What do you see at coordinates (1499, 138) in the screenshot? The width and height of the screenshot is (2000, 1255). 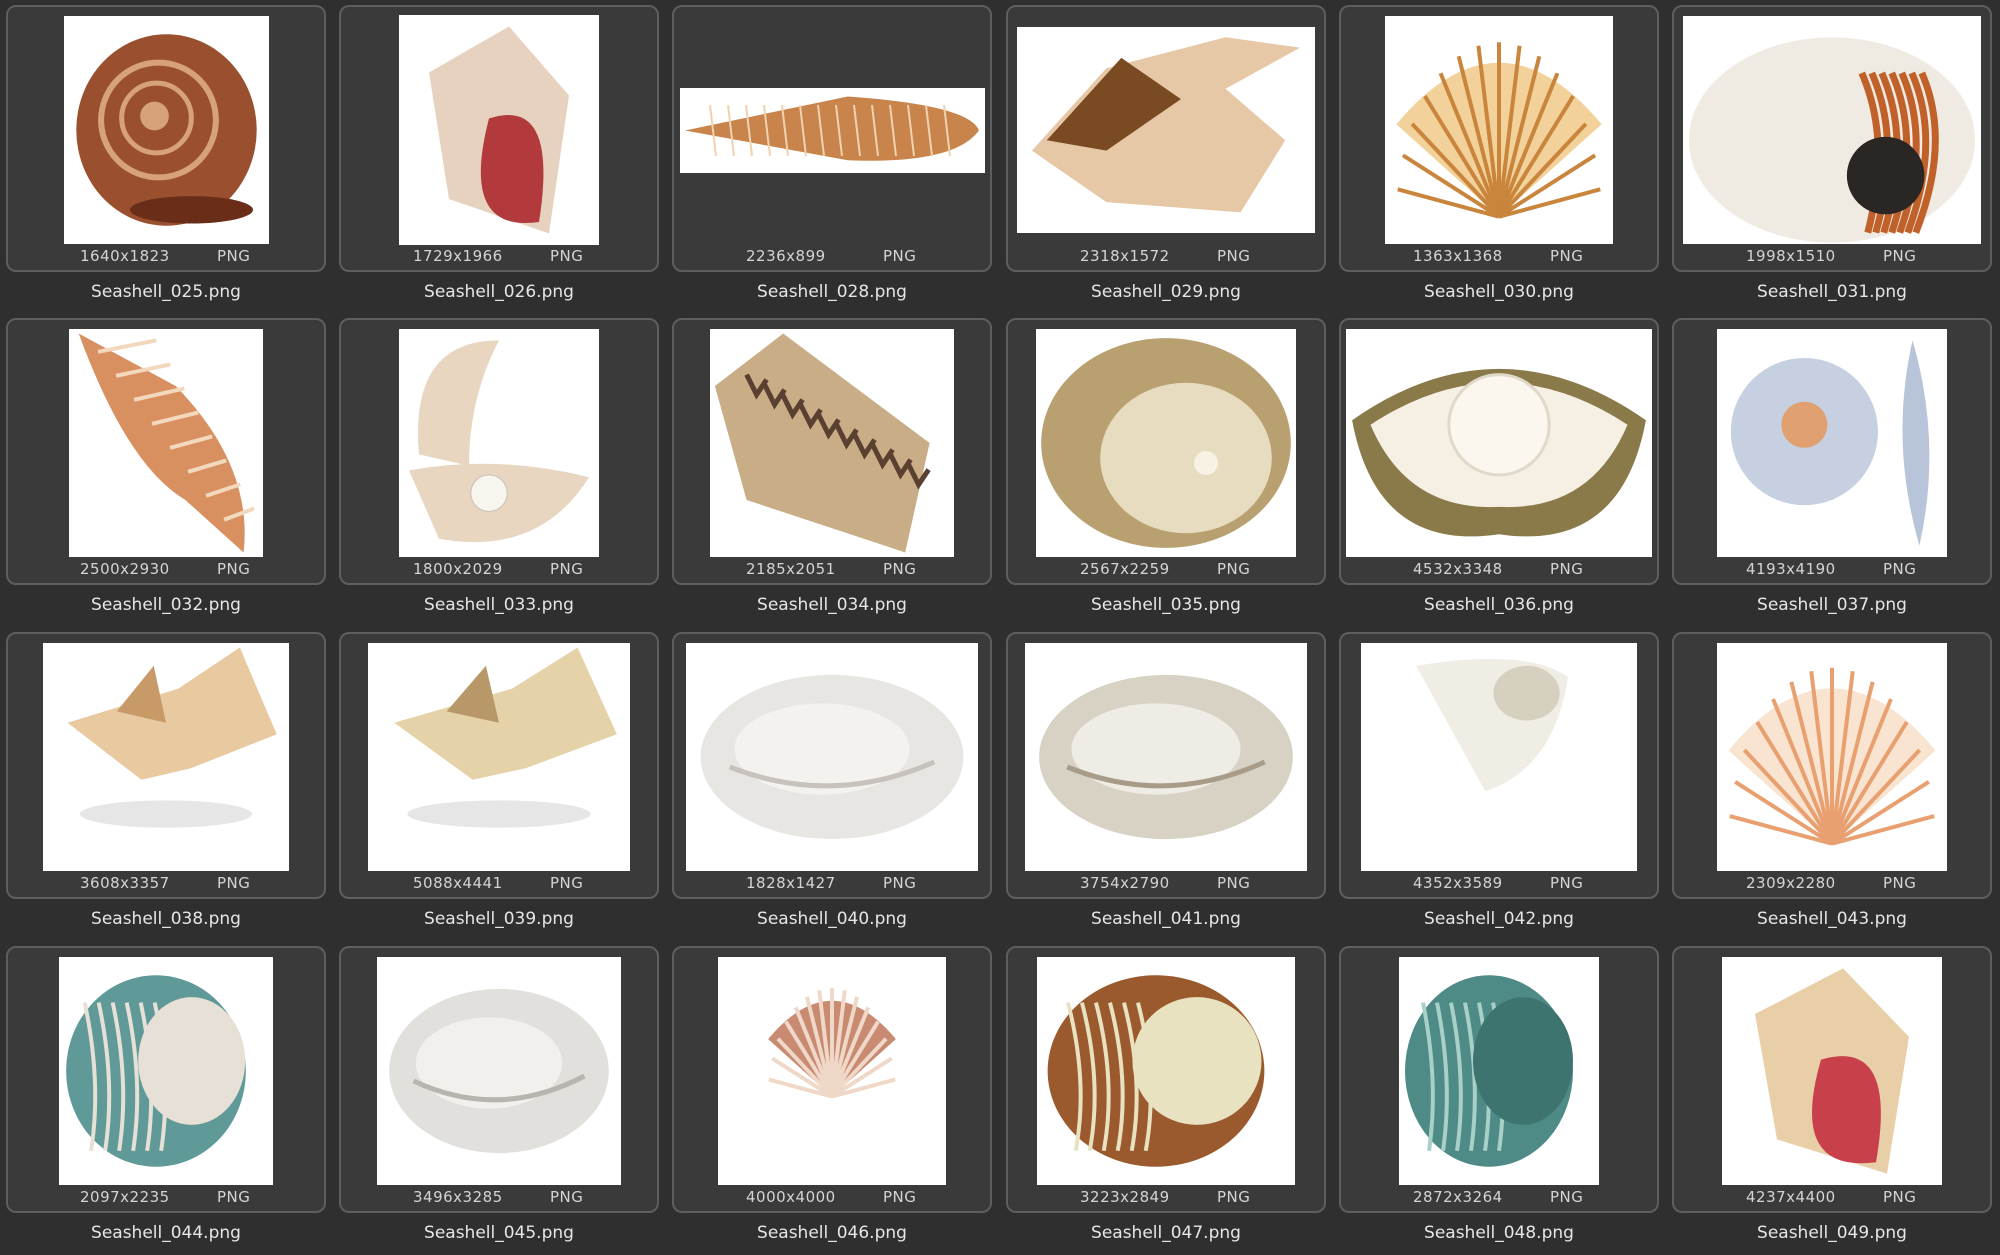 I see `thumbnail-frame: 1363x1368 PNG` at bounding box center [1499, 138].